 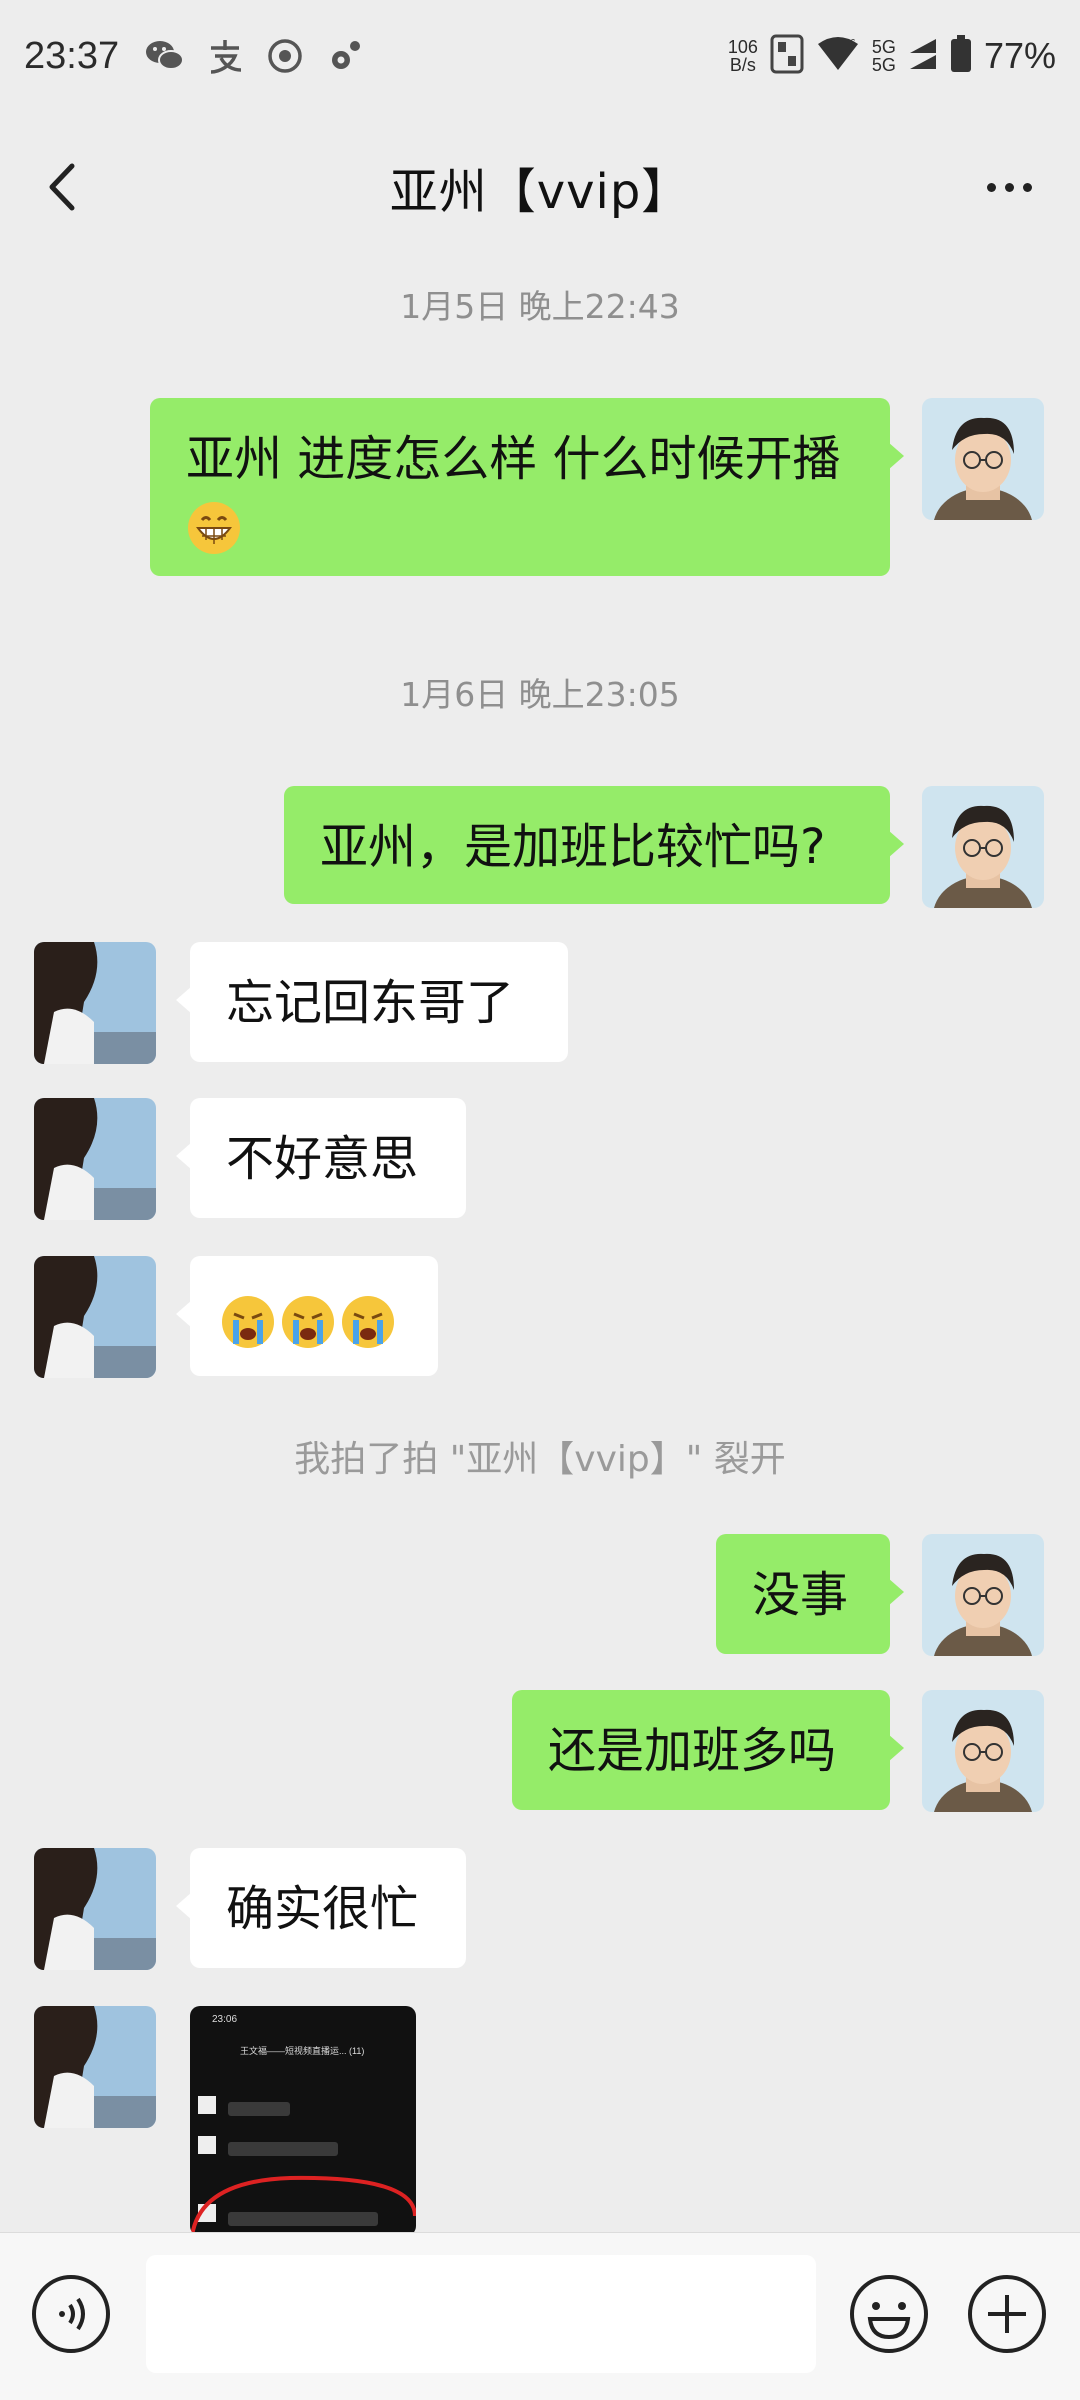 What do you see at coordinates (345, 56) in the screenshot?
I see `settings-icon` at bounding box center [345, 56].